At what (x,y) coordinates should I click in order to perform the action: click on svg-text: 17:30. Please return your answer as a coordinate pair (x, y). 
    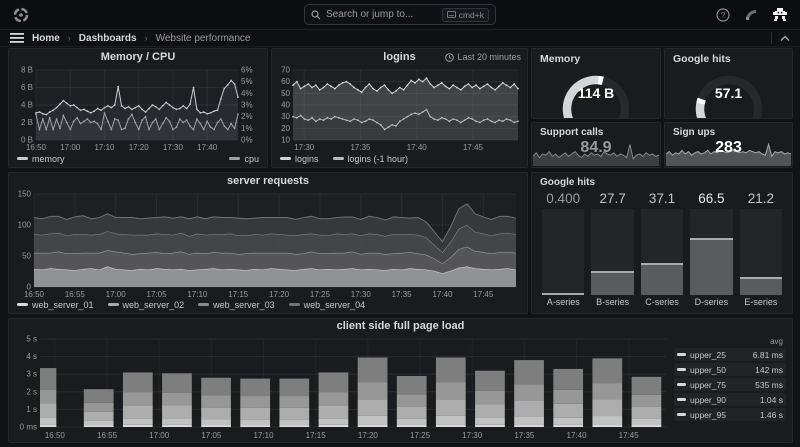
    Looking at the image, I should click on (173, 147).